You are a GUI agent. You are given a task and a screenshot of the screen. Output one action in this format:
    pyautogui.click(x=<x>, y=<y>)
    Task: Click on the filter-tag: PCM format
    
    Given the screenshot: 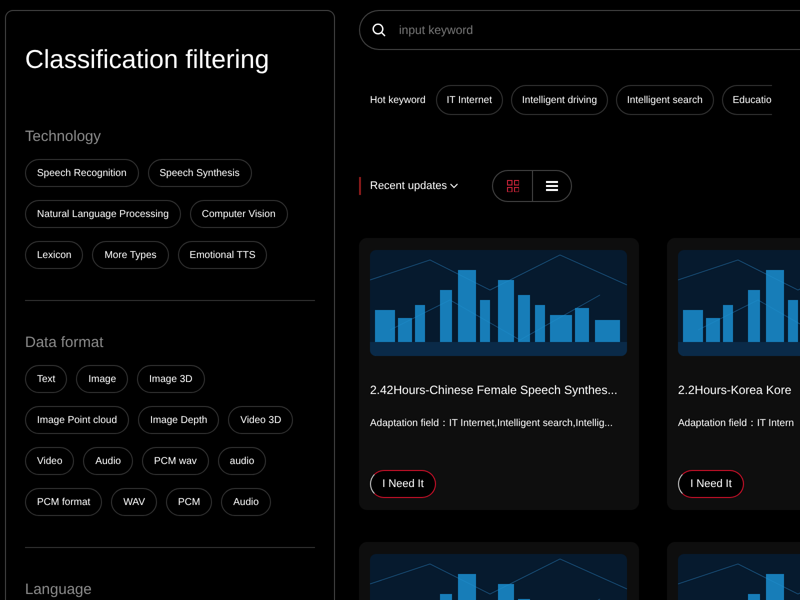 What is the action you would take?
    pyautogui.click(x=63, y=502)
    